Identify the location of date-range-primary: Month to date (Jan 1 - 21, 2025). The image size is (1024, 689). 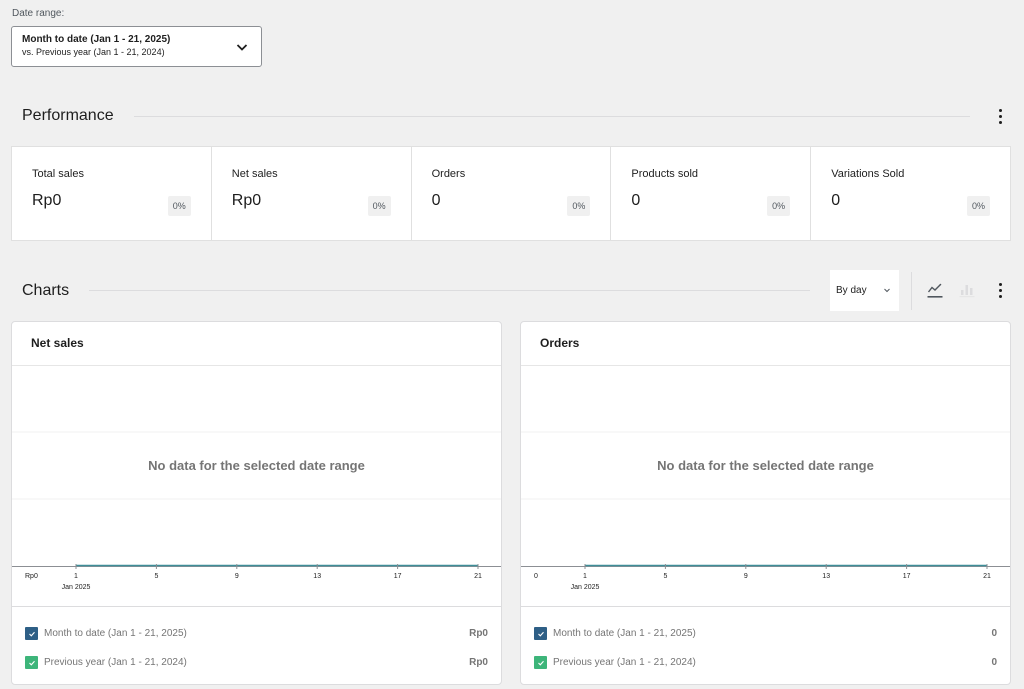
(96, 39).